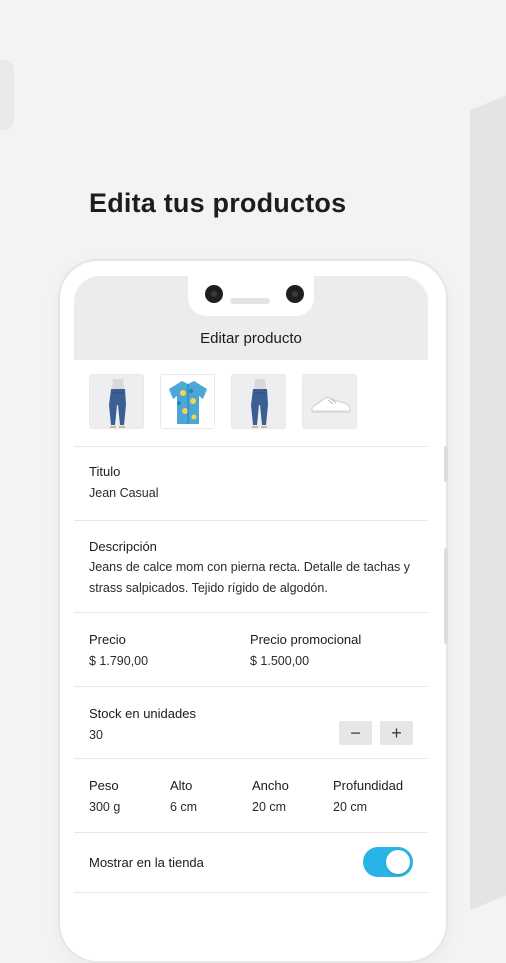 The height and width of the screenshot is (963, 506). I want to click on show-in-store-label: Mostrar en la tienda, so click(146, 862).